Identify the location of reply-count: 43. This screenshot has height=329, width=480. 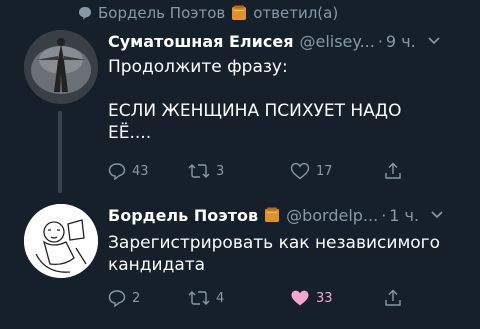
(140, 171).